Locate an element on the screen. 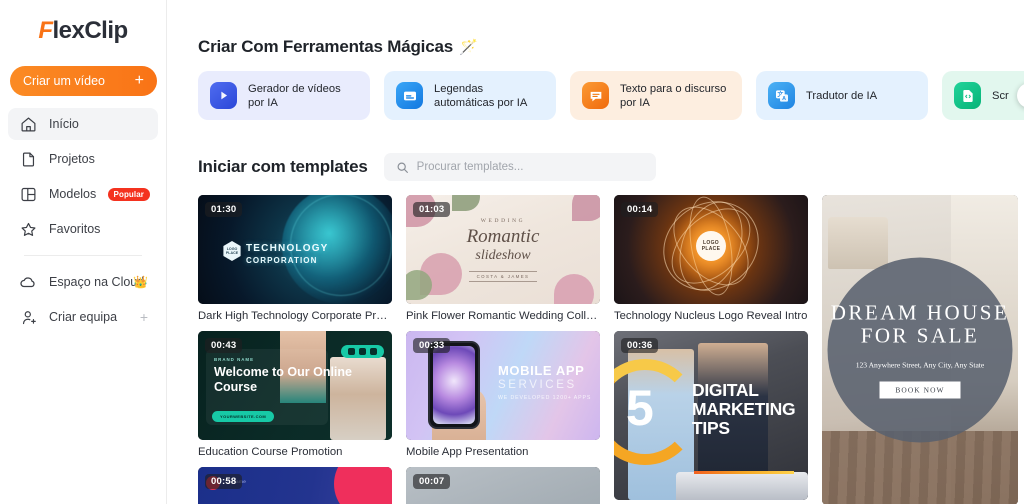 The image size is (1024, 504). ai-card-script: Scr is located at coordinates (983, 95).